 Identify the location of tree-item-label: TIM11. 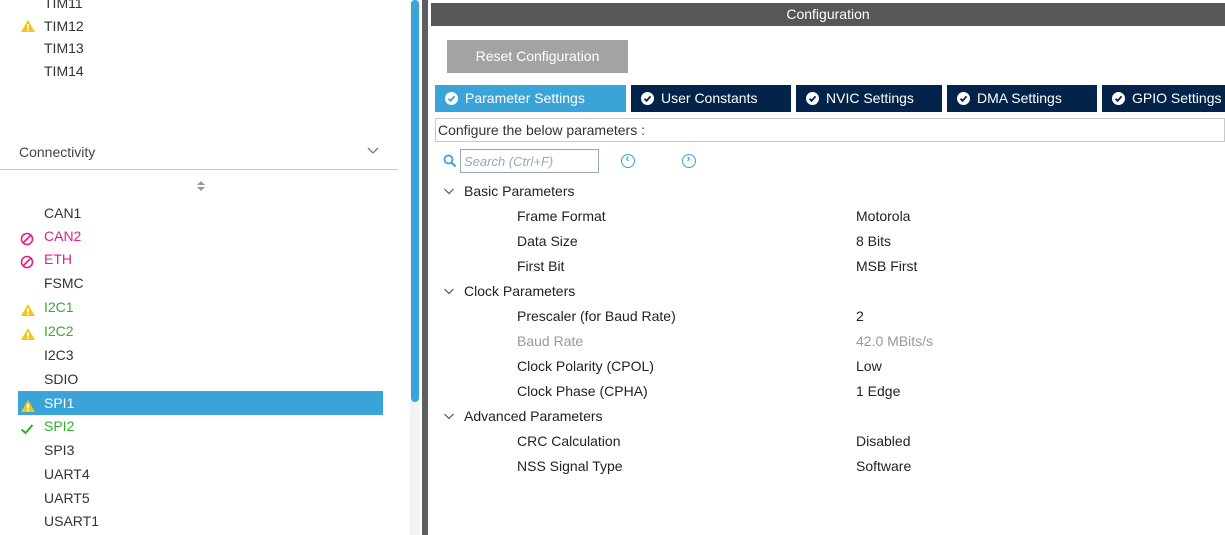
(63, 5).